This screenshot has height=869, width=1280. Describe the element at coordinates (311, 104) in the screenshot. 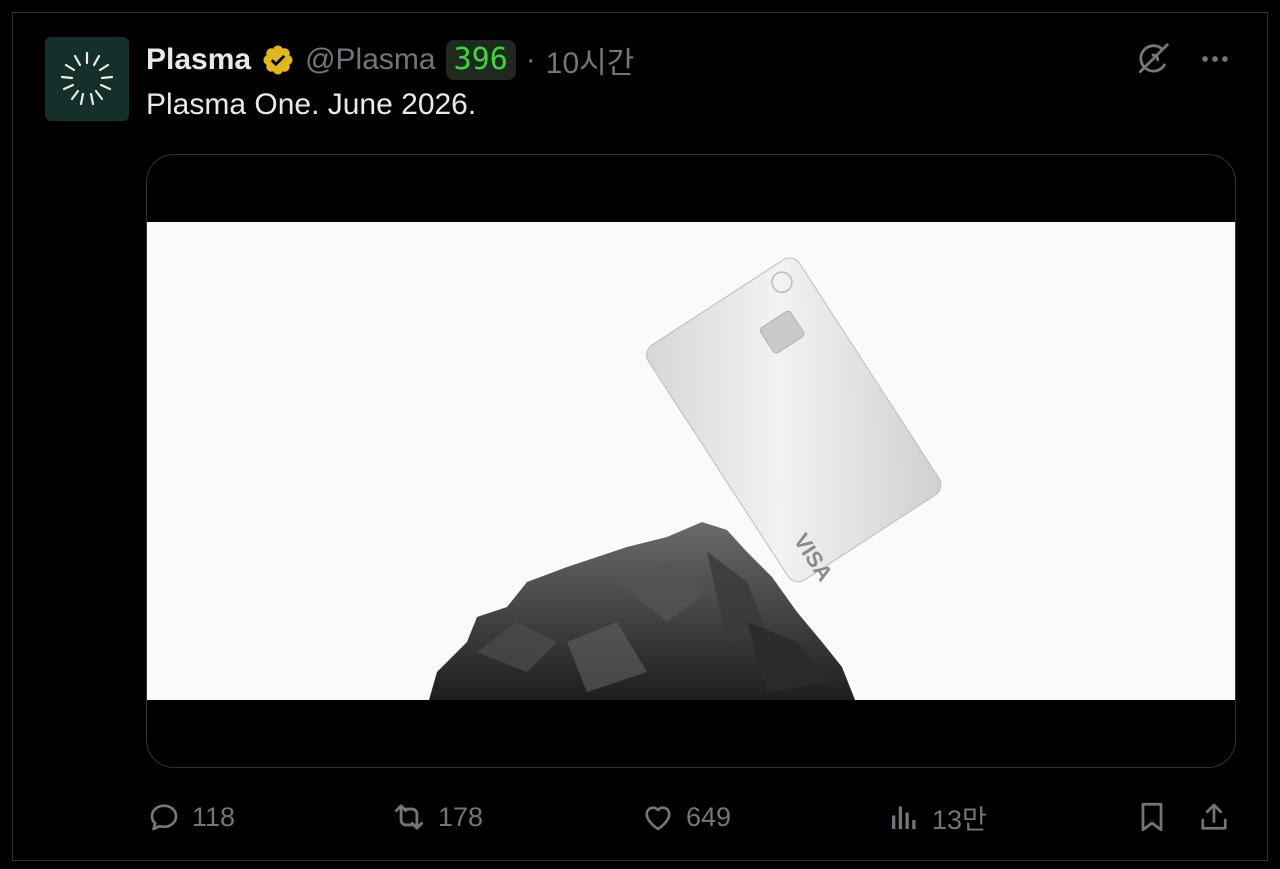

I see `tweet-text: Plasma One. June 2026.` at that location.